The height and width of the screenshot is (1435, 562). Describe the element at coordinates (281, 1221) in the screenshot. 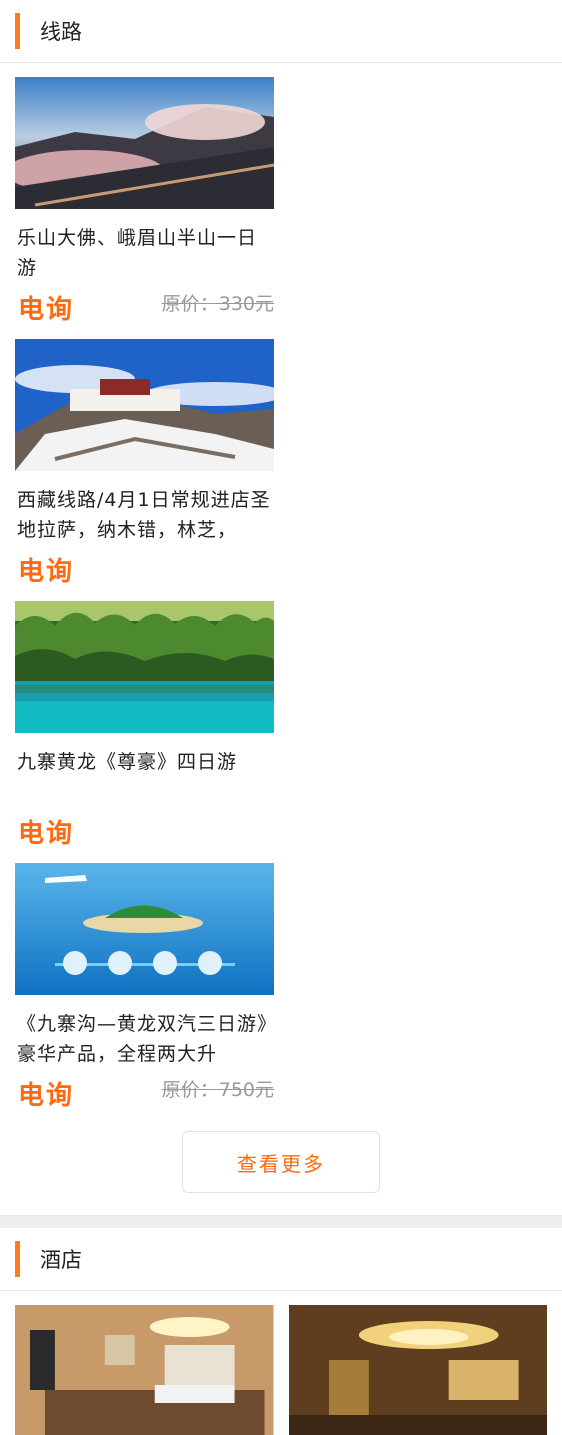

I see `section-divider` at that location.